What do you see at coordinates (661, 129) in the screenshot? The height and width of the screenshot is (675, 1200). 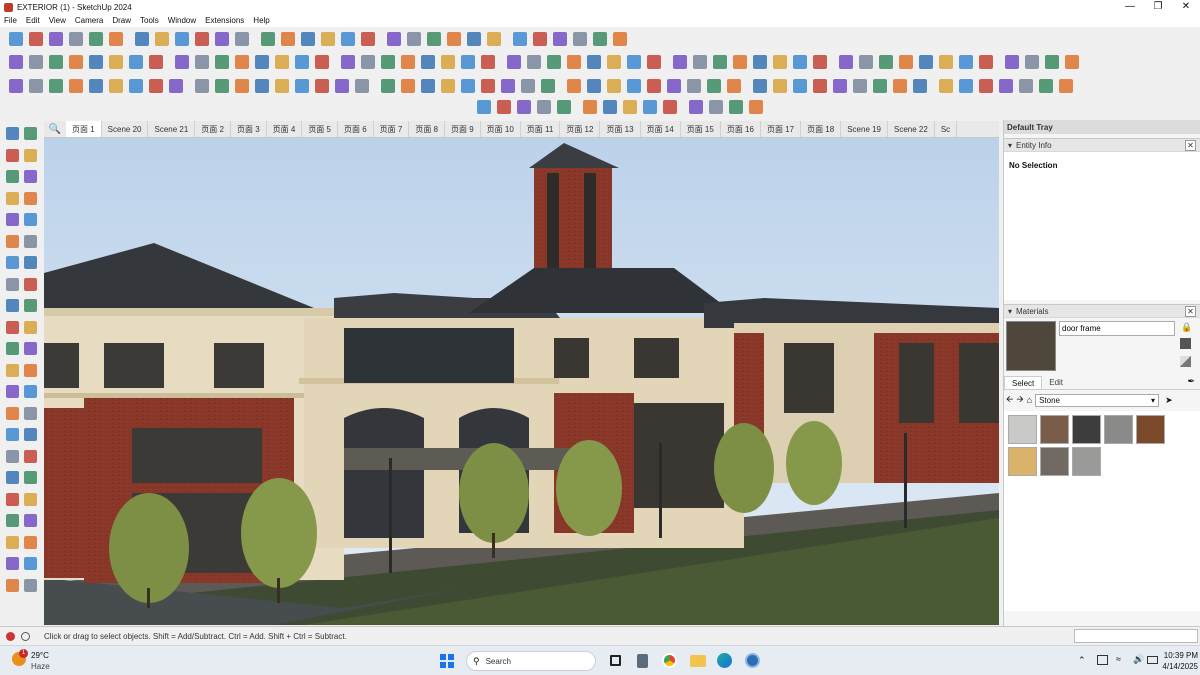 I see `scene-tab: 页面 14` at bounding box center [661, 129].